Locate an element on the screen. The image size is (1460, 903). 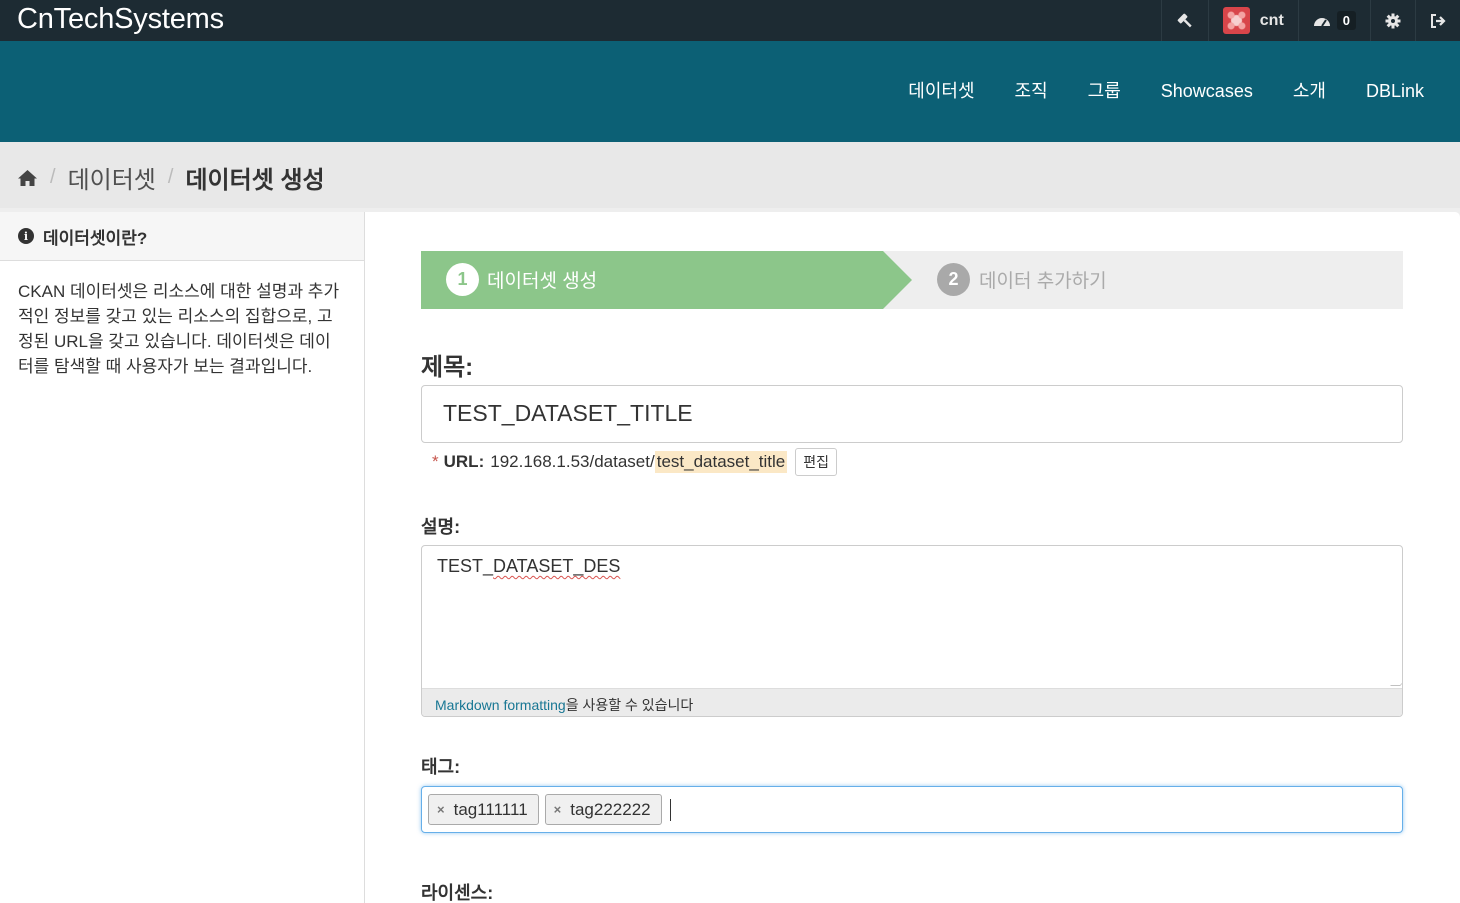
dashboard-link: 0 is located at coordinates (1333, 20).